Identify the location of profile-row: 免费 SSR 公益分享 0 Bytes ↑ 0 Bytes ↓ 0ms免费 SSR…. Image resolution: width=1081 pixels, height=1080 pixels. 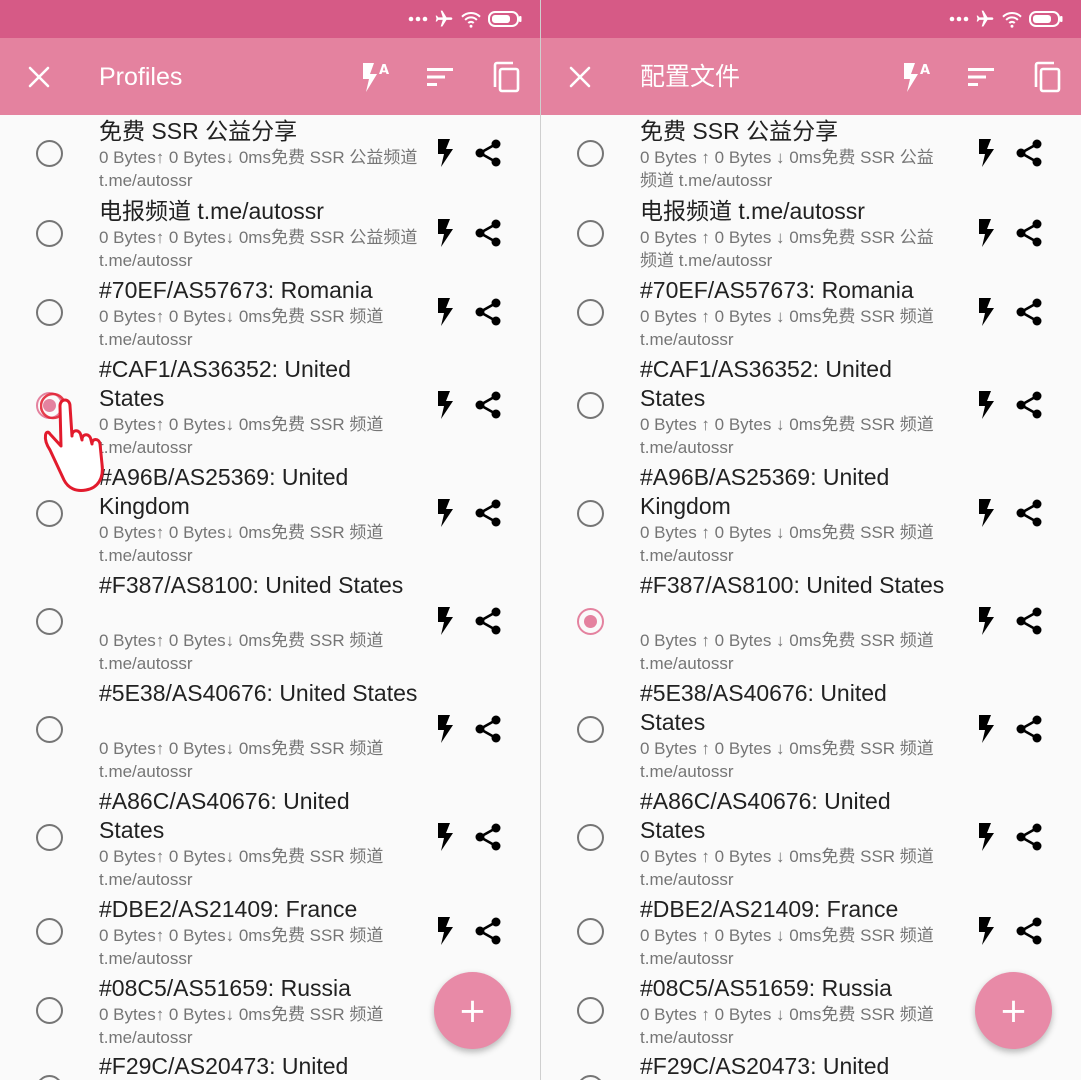
(811, 155).